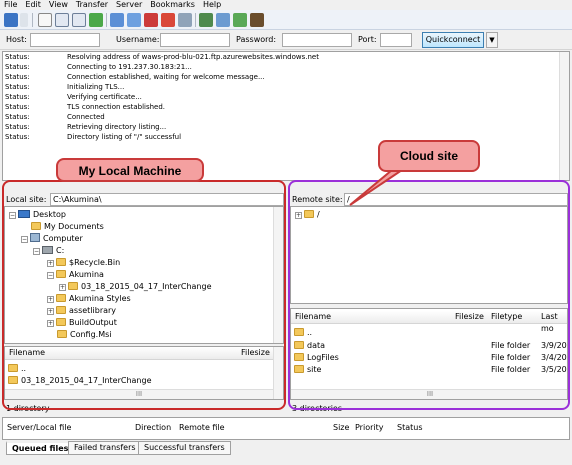 The height and width of the screenshot is (465, 572). What do you see at coordinates (39, 427) in the screenshot?
I see `queue-col-server-local-file: Server/Local file` at bounding box center [39, 427].